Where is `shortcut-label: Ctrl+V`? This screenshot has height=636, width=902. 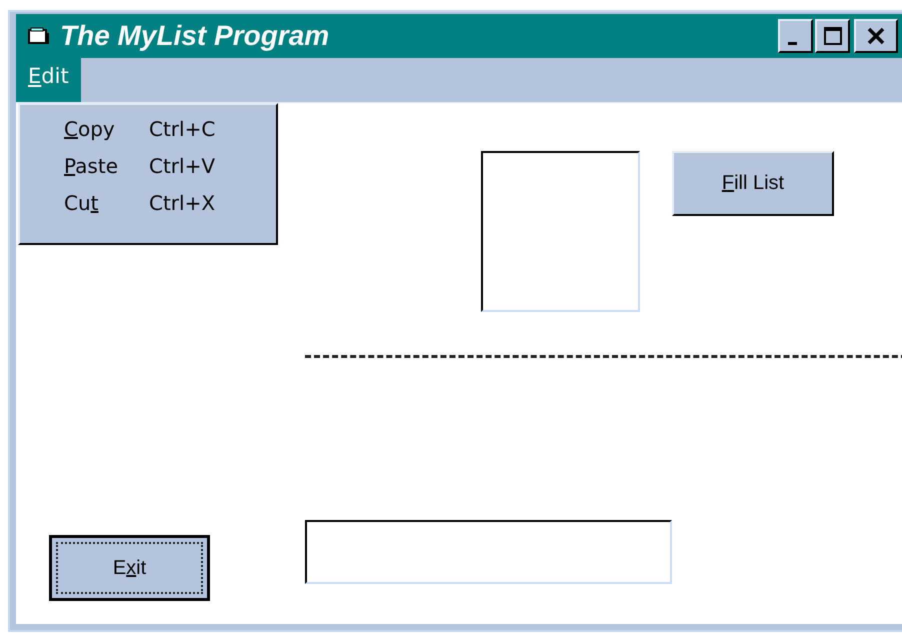 shortcut-label: Ctrl+V is located at coordinates (182, 166).